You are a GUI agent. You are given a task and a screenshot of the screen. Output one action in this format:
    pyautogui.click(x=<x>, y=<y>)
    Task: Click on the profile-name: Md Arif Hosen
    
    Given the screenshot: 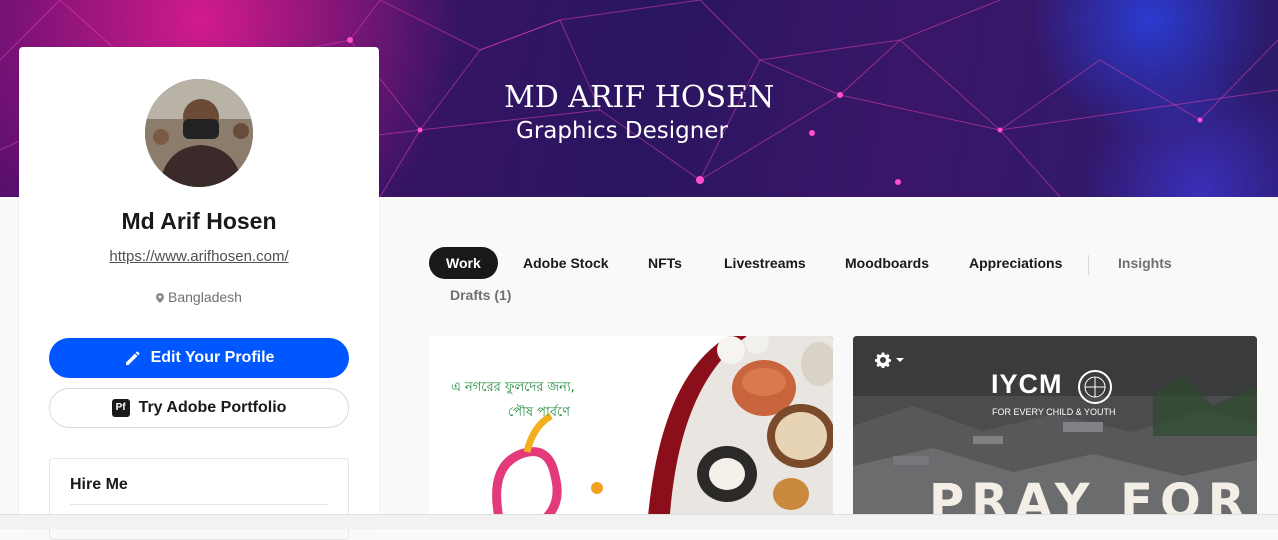 What is the action you would take?
    pyautogui.click(x=199, y=221)
    